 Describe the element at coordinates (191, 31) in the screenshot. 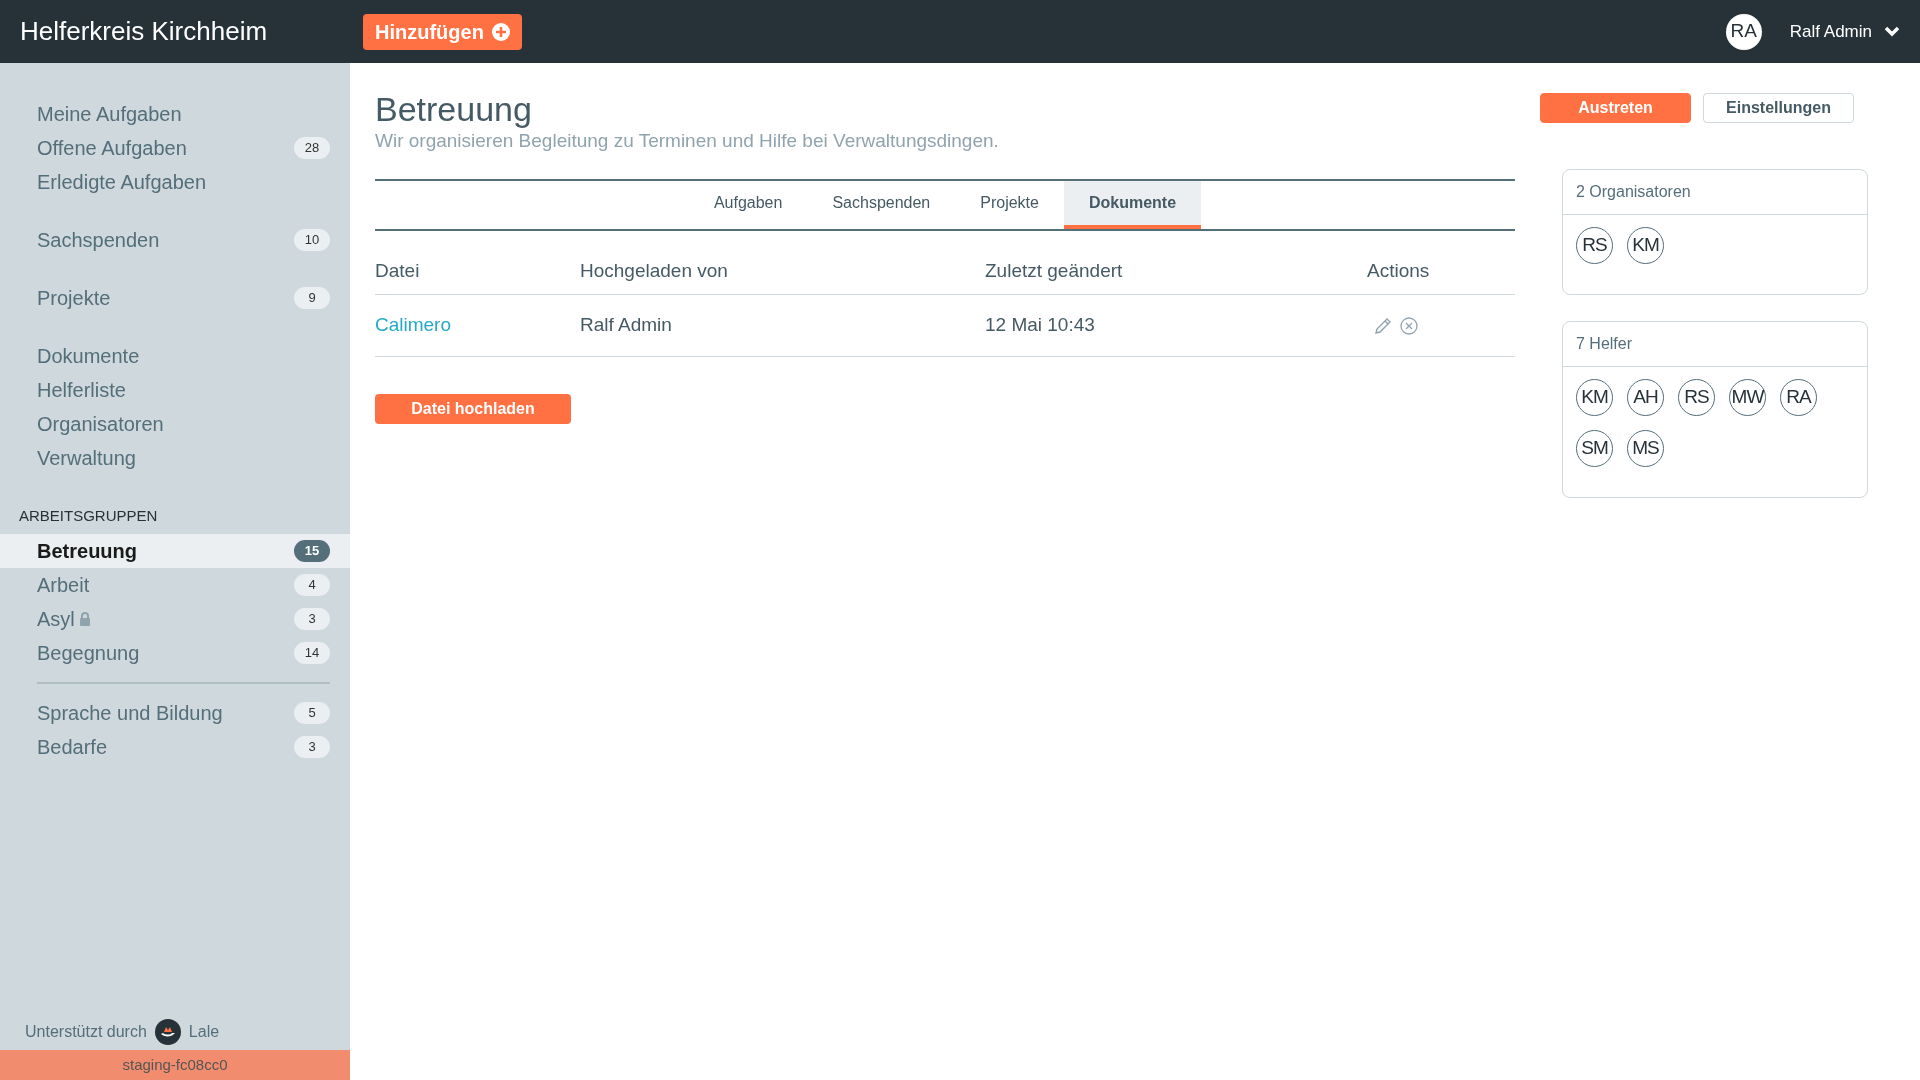

I see `app-title: Helferkreis Kirchheim` at that location.